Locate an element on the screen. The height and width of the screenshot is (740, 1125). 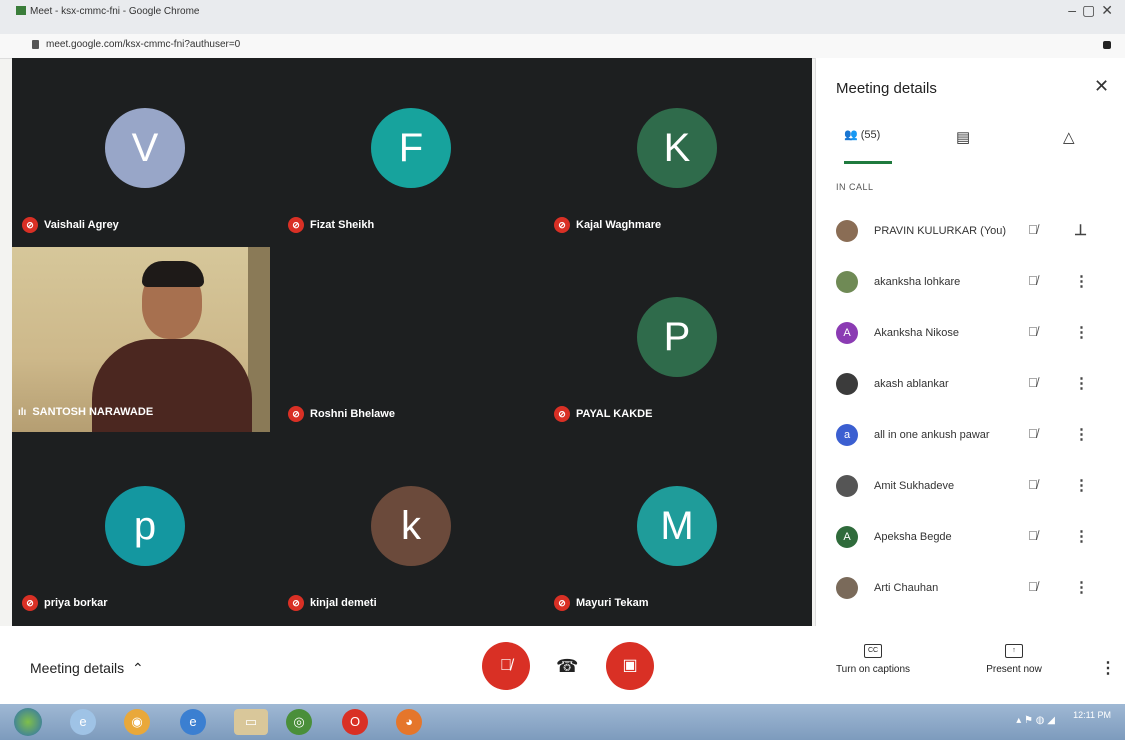
participant-tile: P ⊘ PAYAL KAKDE is located at coordinates (677, 341).